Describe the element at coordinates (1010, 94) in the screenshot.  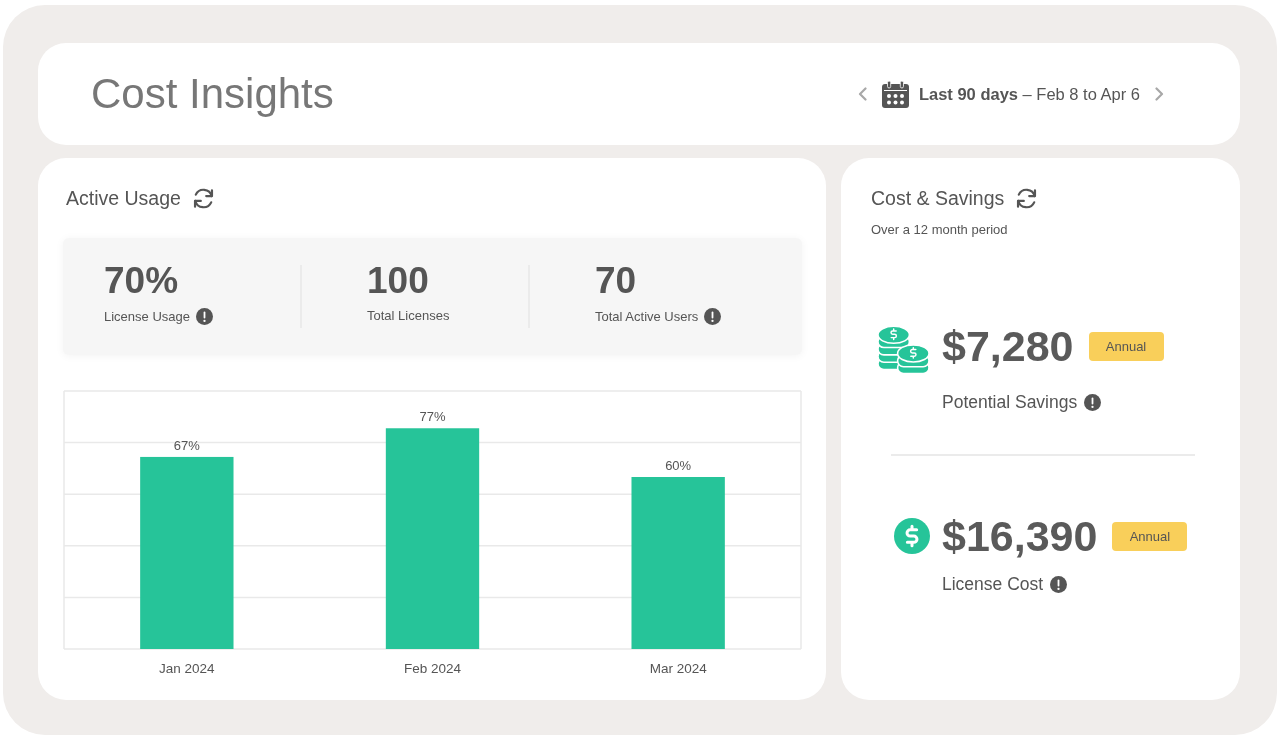
I see `date-range-picker: Last 90 days – Feb 8 to Apr 6` at that location.